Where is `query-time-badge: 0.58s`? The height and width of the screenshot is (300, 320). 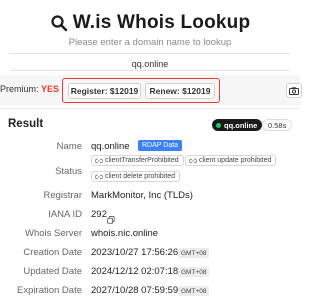 query-time-badge: 0.58s is located at coordinates (277, 125).